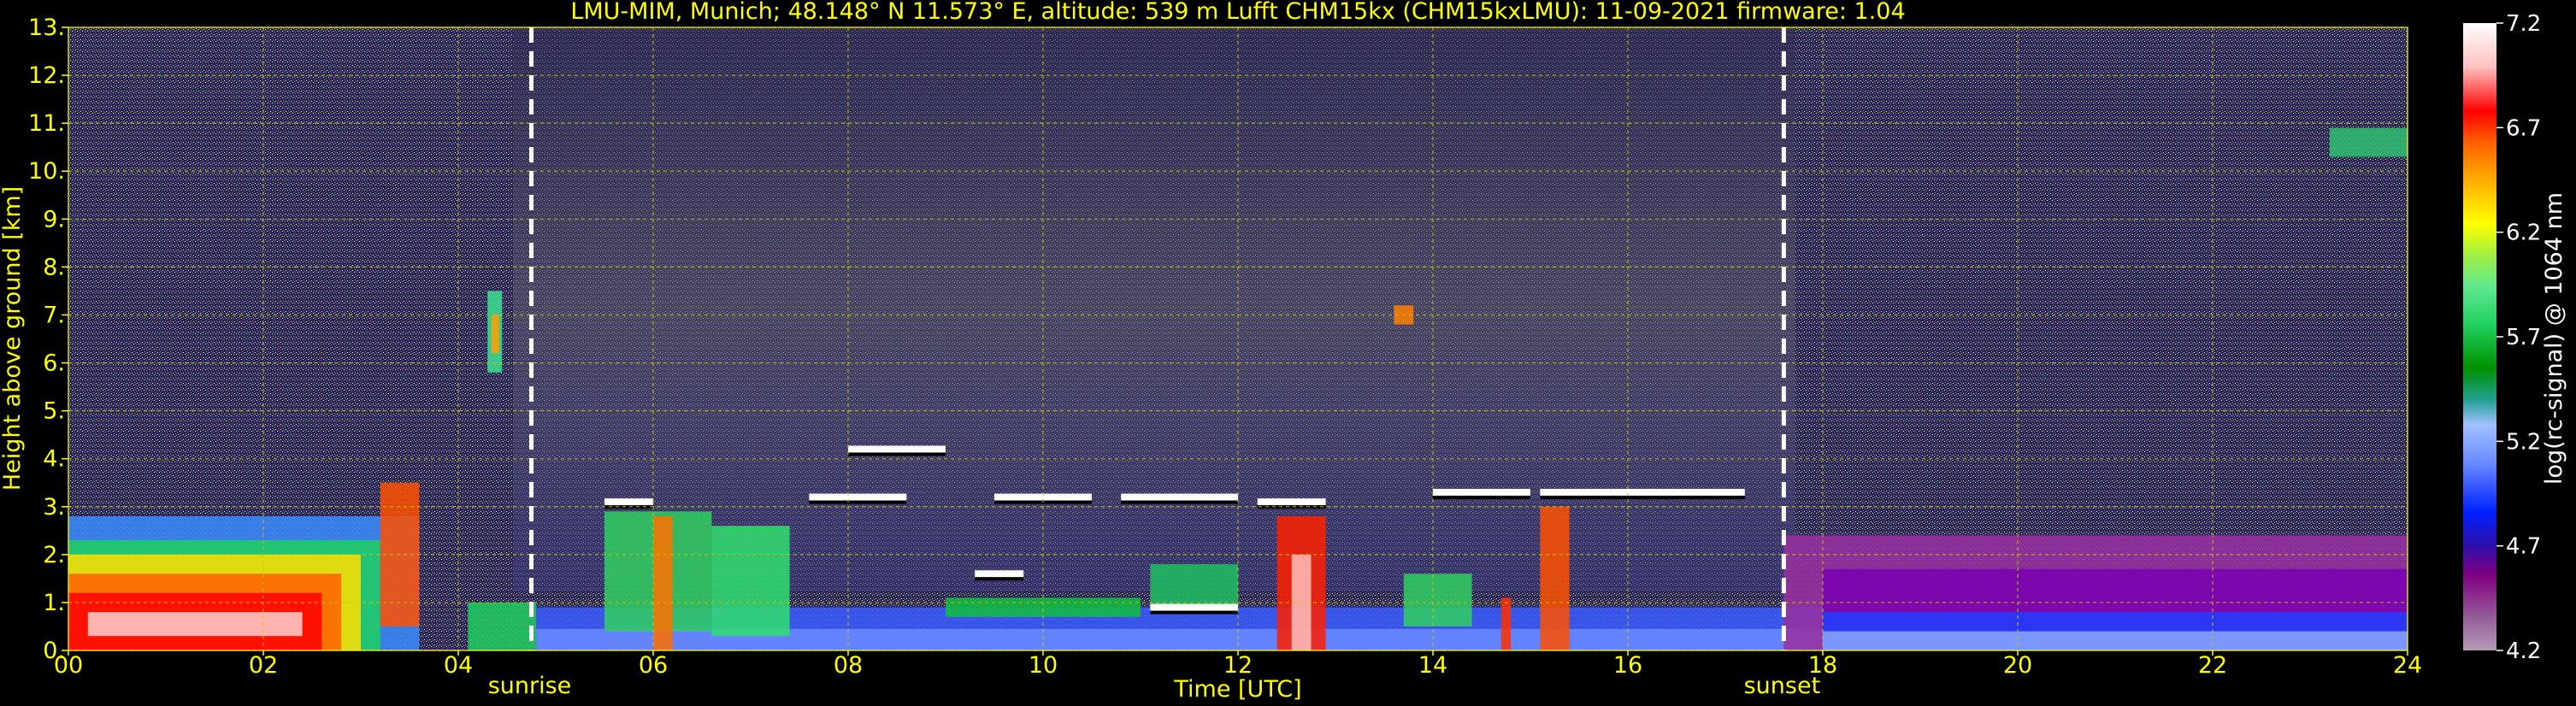  Describe the element at coordinates (1237, 689) in the screenshot. I see `x-axis-label: Time [UTC]` at that location.